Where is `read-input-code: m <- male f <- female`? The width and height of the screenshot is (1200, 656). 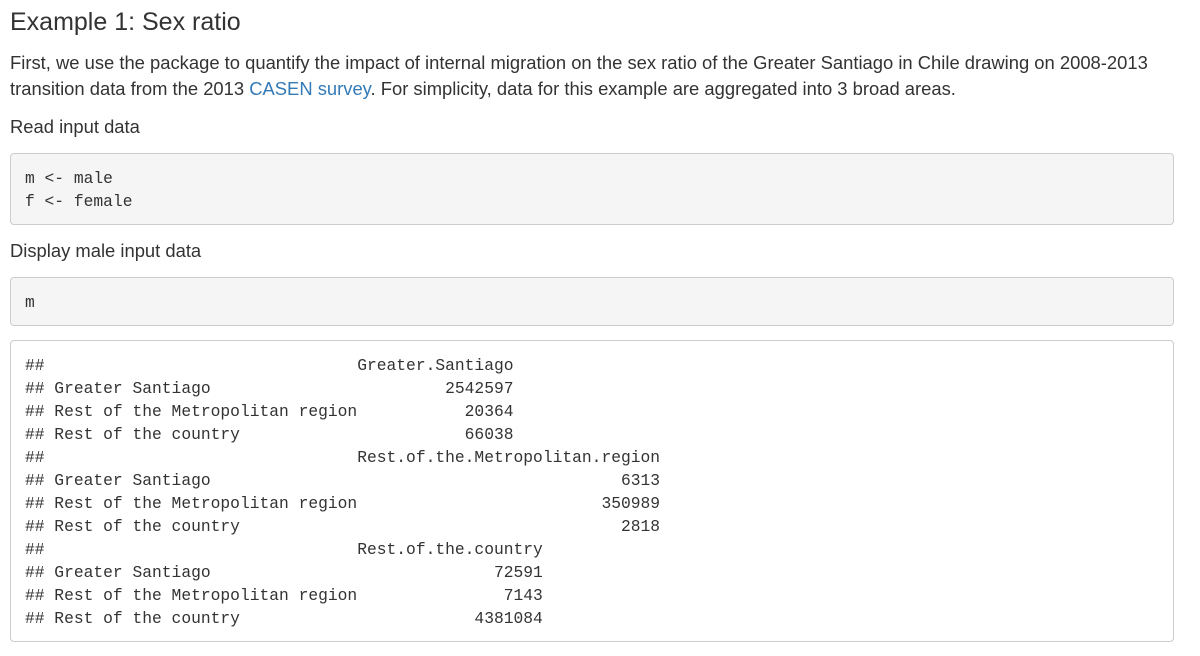
read-input-code: m <- male f <- female is located at coordinates (79, 190).